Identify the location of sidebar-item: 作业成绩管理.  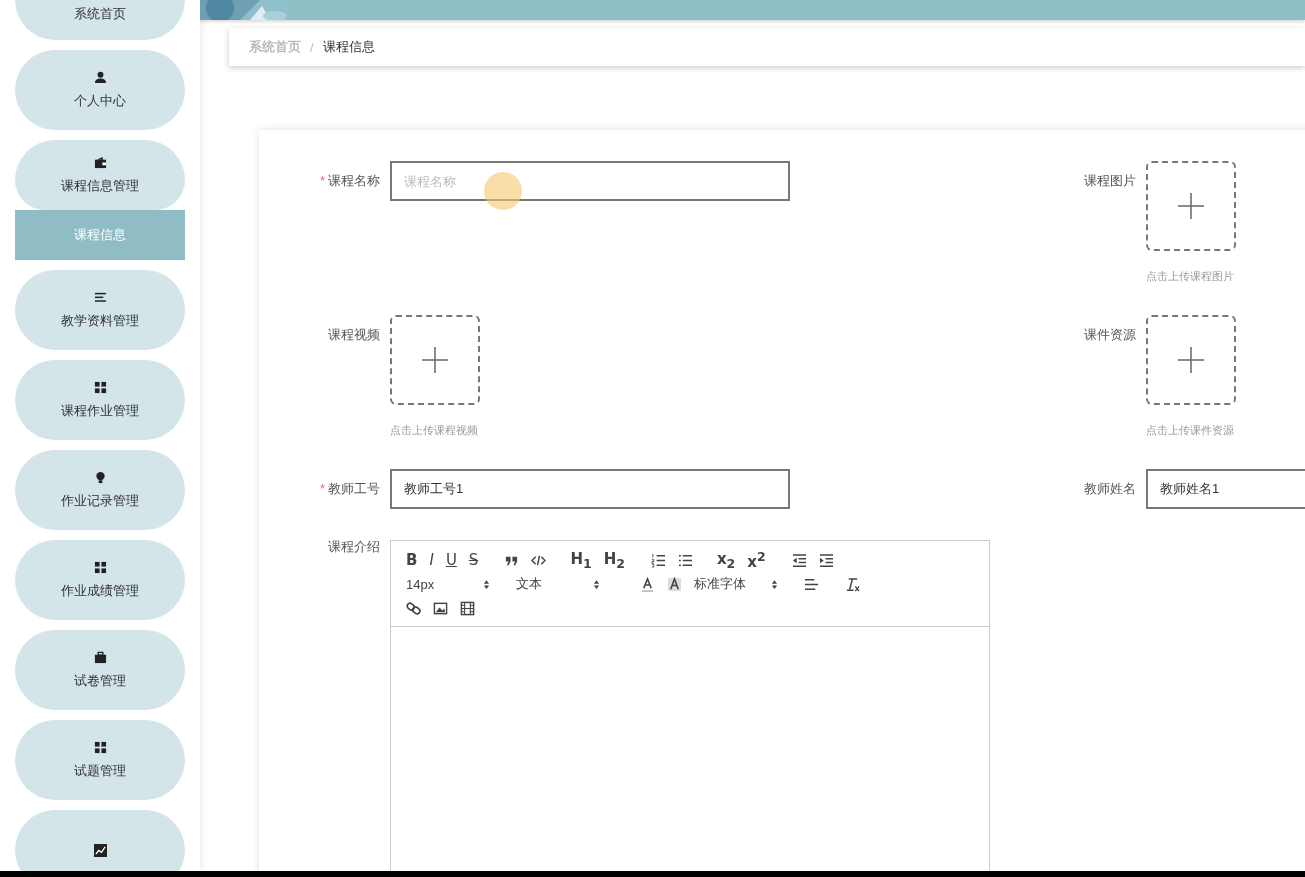
(100, 580).